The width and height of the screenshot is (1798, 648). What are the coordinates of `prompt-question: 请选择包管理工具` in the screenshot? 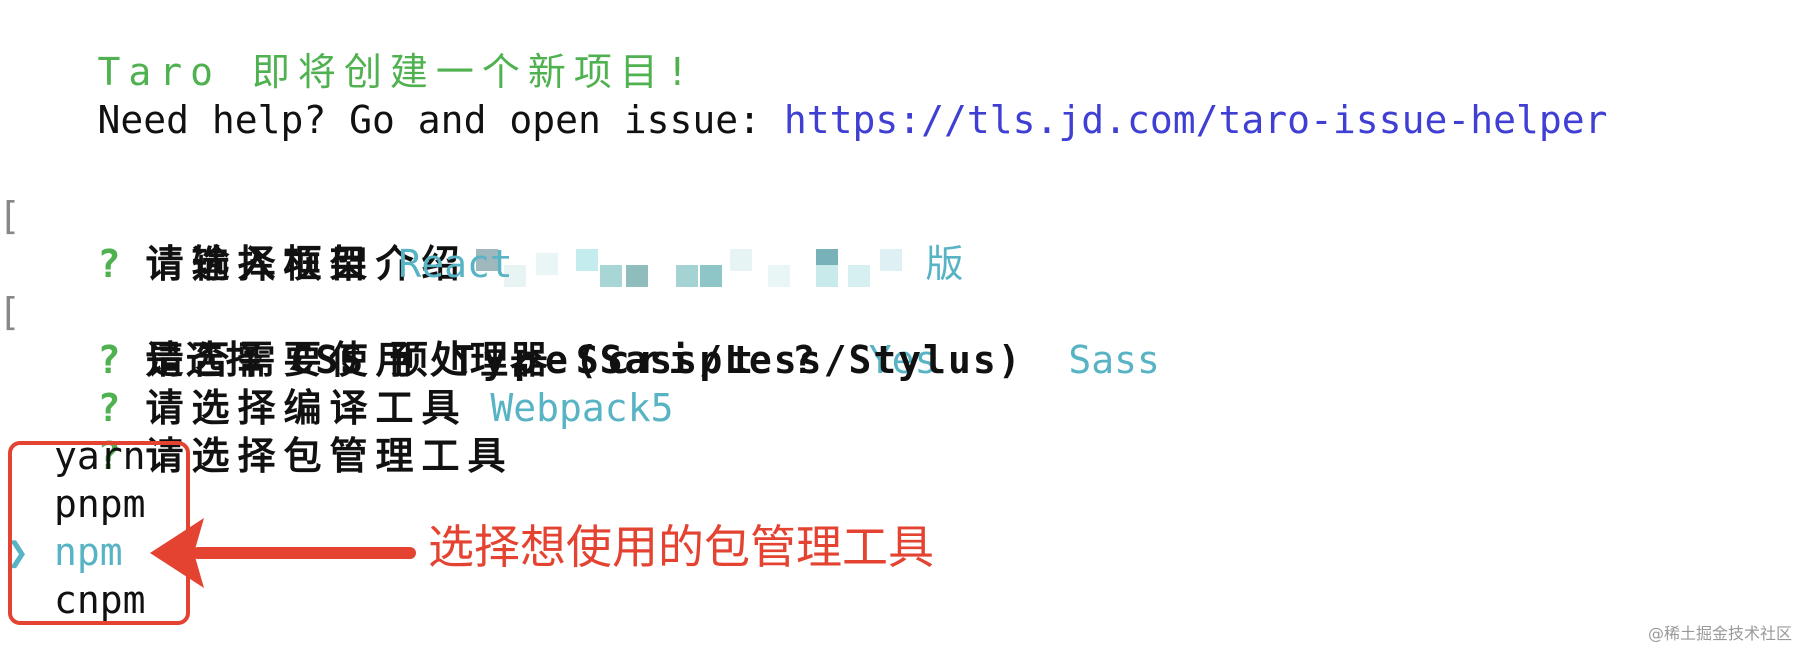 It's located at (329, 456).